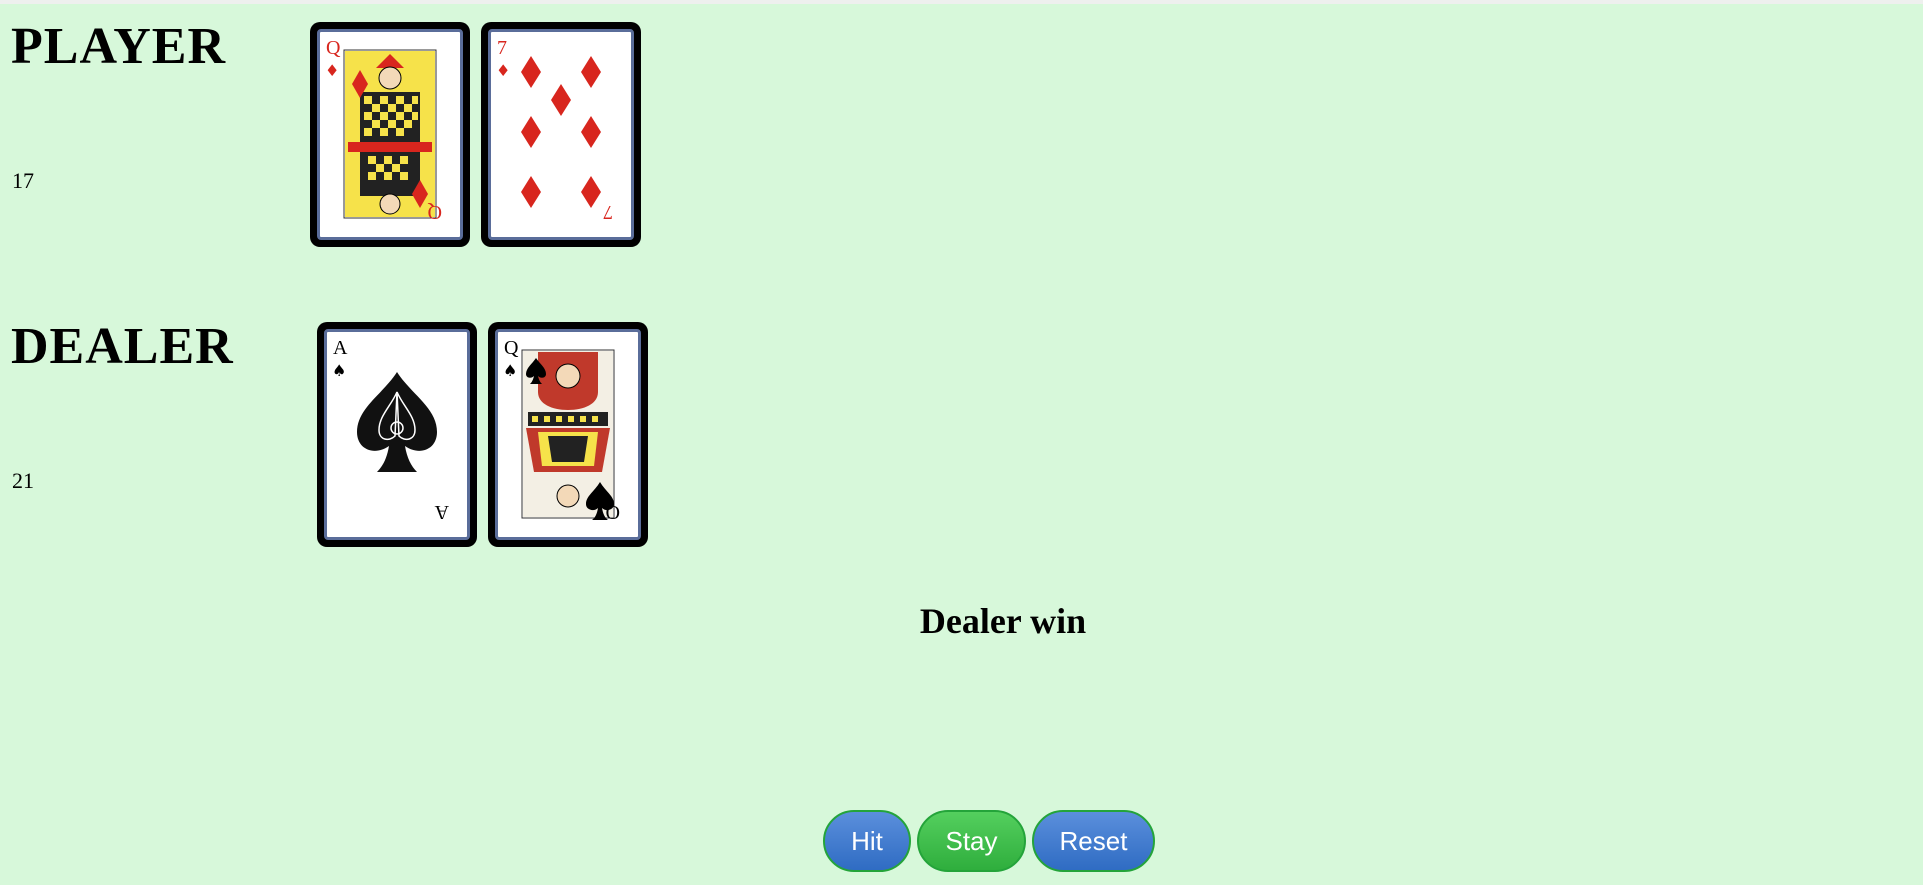 The width and height of the screenshot is (1923, 885). I want to click on card-rank-label: 7, so click(502, 48).